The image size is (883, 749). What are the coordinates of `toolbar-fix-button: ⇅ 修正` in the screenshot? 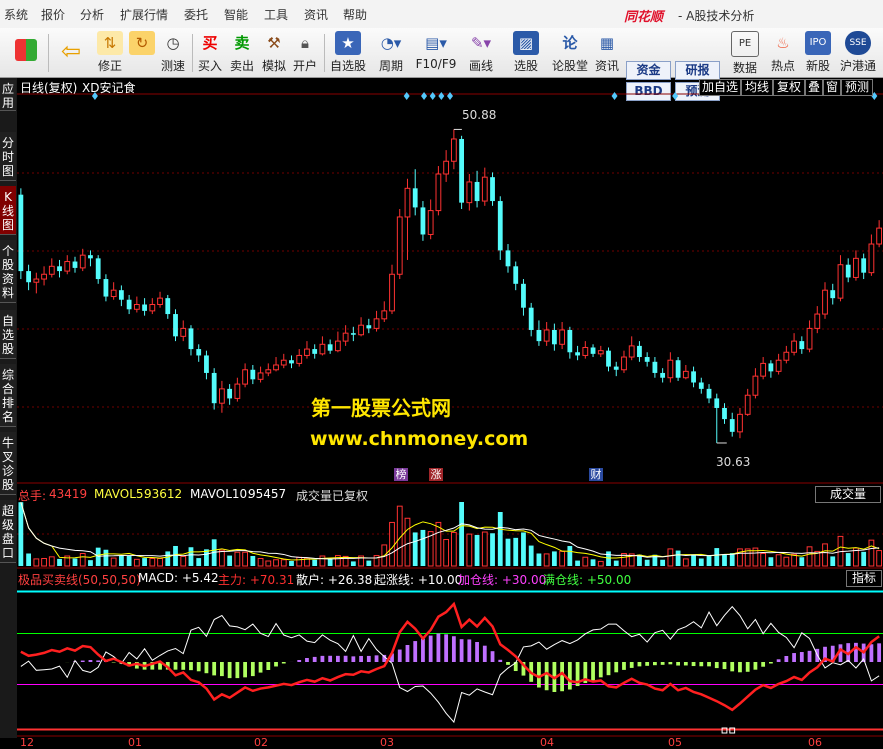 It's located at (110, 52).